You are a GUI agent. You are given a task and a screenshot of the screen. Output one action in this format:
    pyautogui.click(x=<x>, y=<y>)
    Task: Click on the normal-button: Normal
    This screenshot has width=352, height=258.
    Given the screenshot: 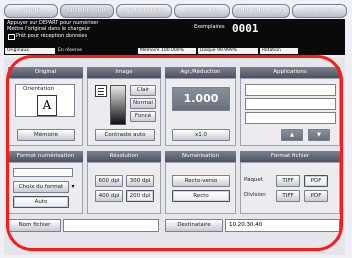 What is the action you would take?
    pyautogui.click(x=143, y=103)
    